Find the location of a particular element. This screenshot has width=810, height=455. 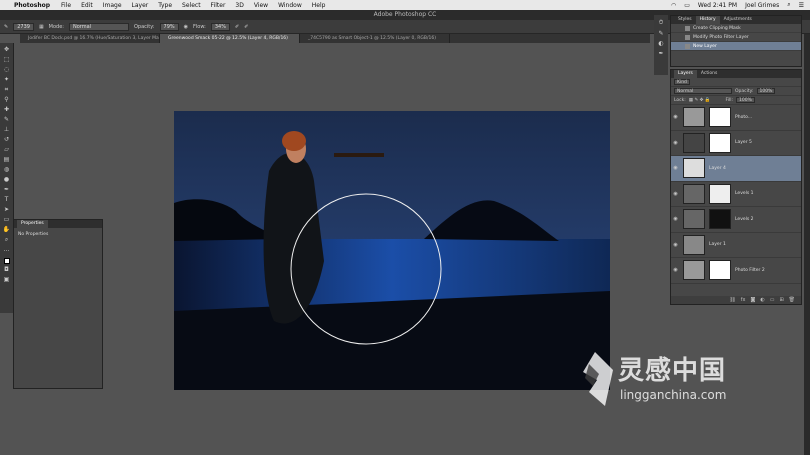

fill-field: 100% is located at coordinates (745, 100).